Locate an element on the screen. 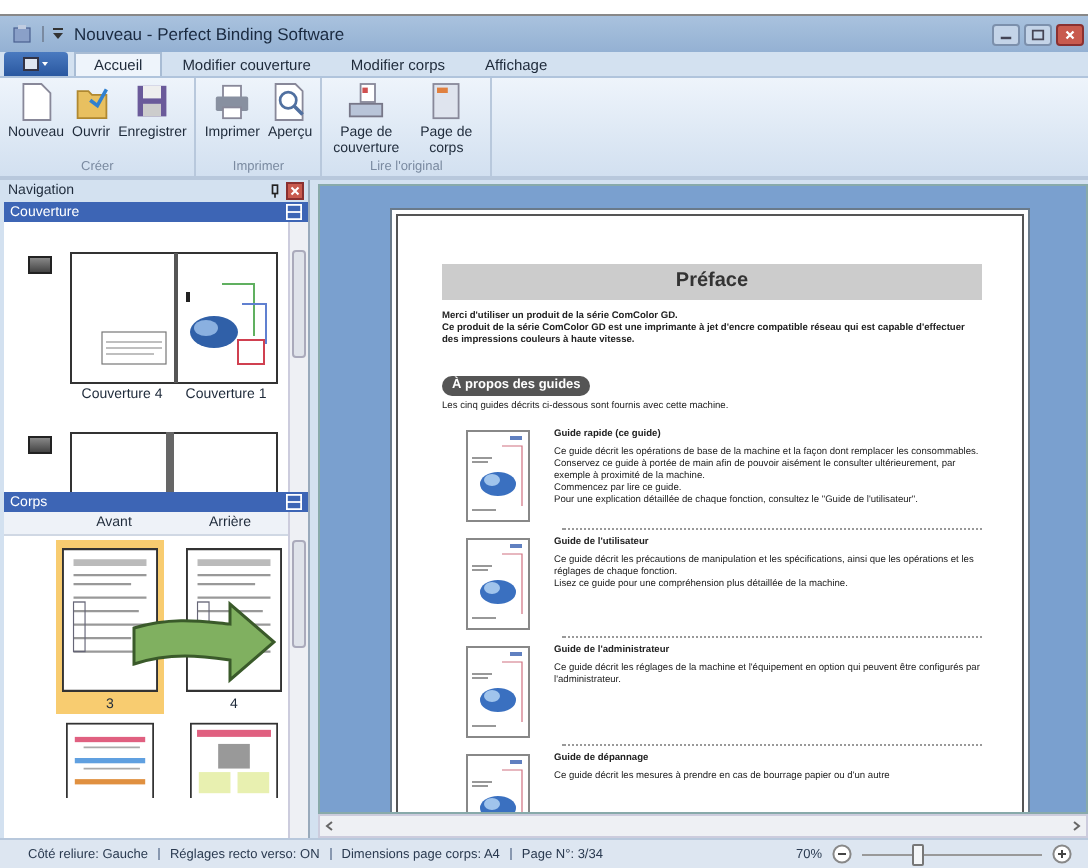  app-icon is located at coordinates (22, 34).